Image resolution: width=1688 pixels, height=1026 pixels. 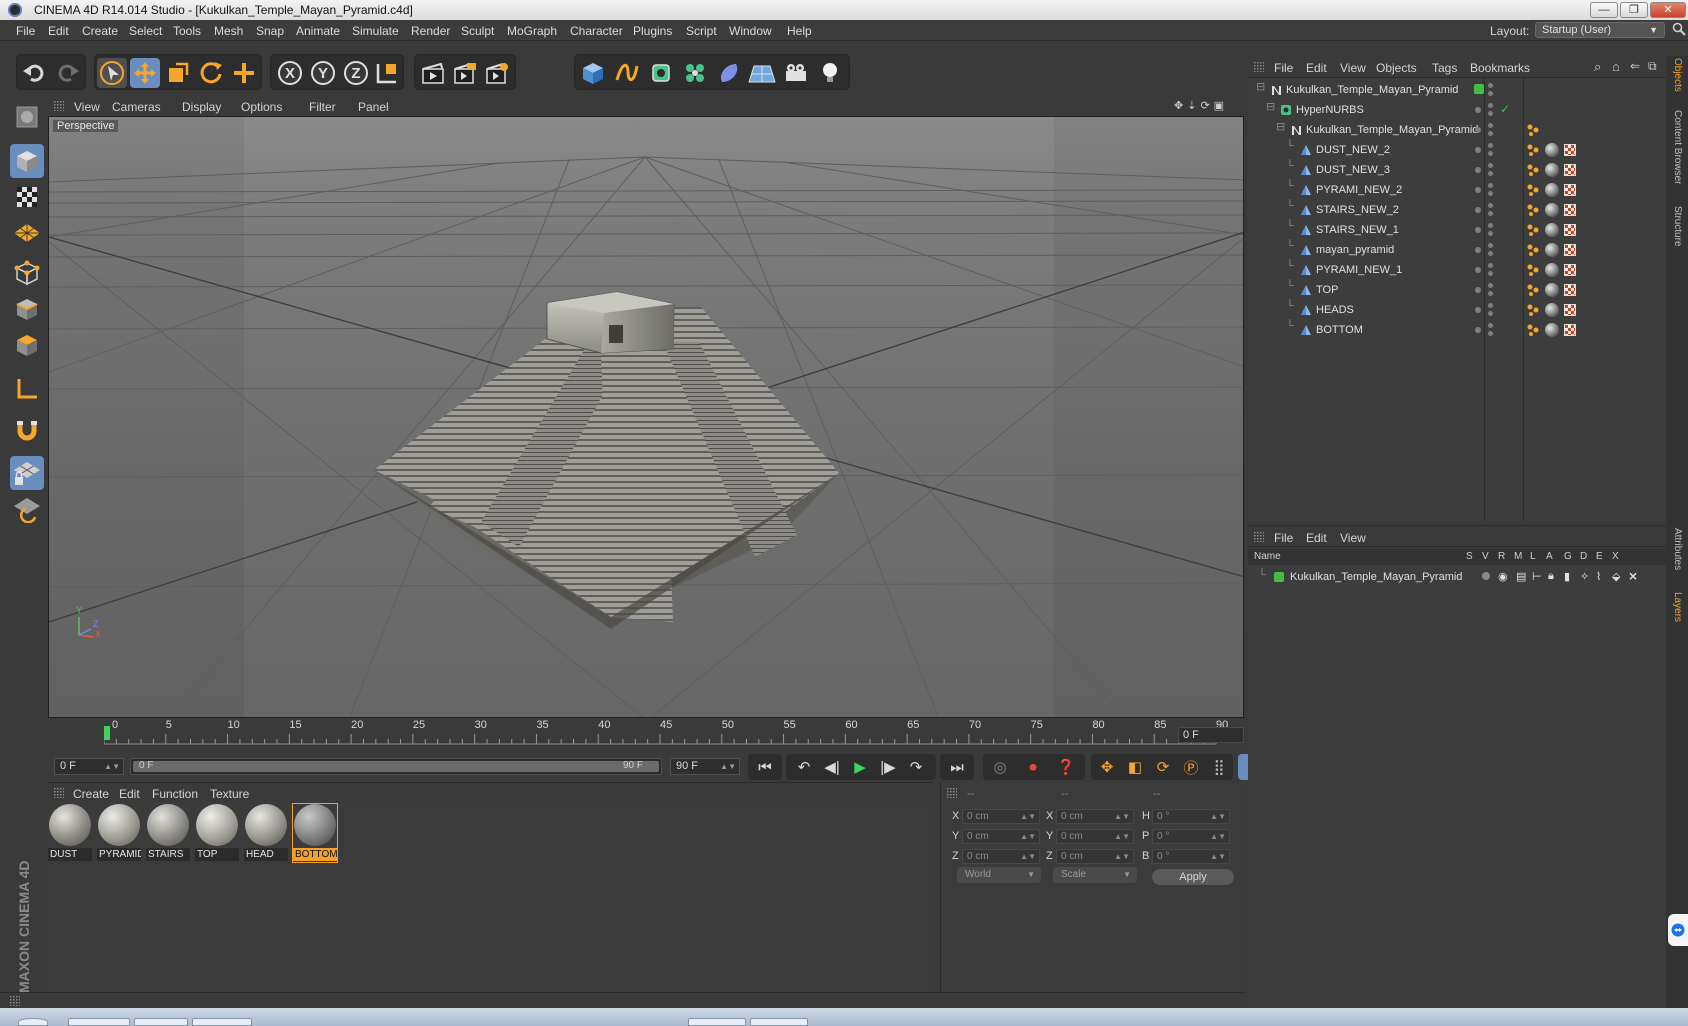 I want to click on object-row: ⊟ Kukulkan_Temple_Mayan_Pyramid, so click(x=1457, y=90).